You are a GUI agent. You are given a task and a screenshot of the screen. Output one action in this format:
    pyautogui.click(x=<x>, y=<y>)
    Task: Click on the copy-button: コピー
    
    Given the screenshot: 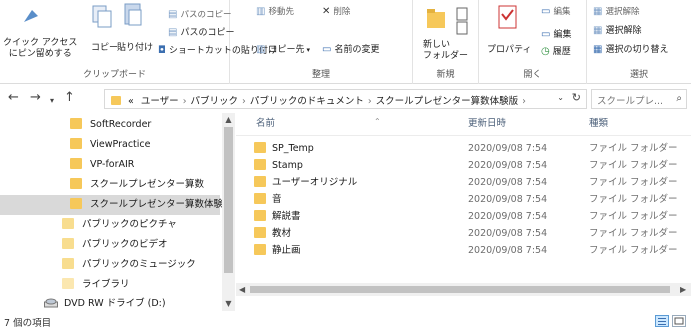 What is the action you would take?
    pyautogui.click(x=104, y=46)
    